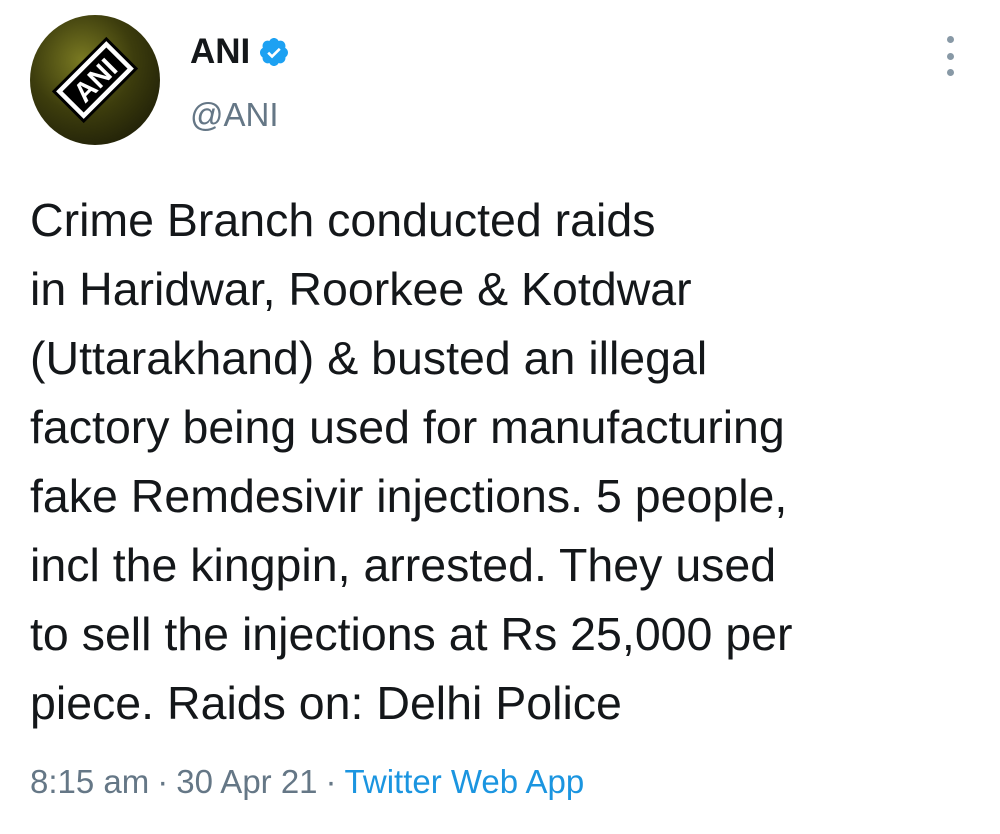  What do you see at coordinates (274, 52) in the screenshot?
I see `verified-badge-icon` at bounding box center [274, 52].